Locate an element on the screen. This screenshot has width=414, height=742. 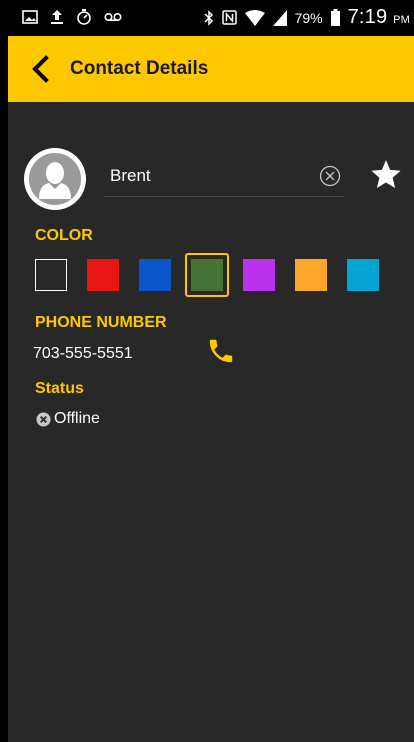
upload-icon is located at coordinates (57, 16).